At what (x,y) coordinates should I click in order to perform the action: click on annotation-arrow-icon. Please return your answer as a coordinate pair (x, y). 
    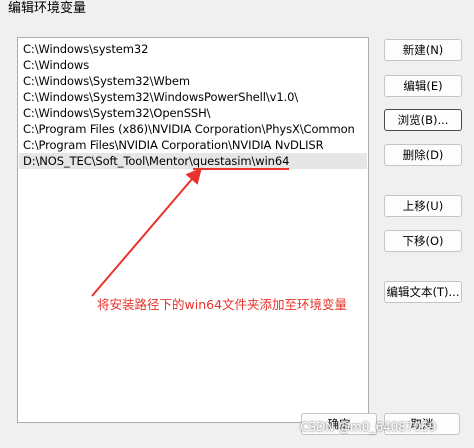
    Looking at the image, I should click on (146, 232).